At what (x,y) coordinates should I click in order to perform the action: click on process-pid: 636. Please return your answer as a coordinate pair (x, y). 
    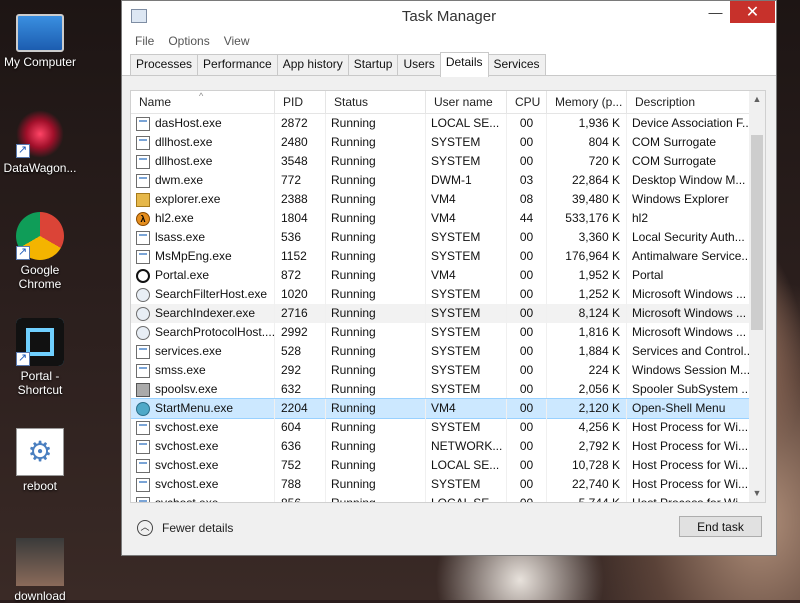
    Looking at the image, I should click on (300, 446).